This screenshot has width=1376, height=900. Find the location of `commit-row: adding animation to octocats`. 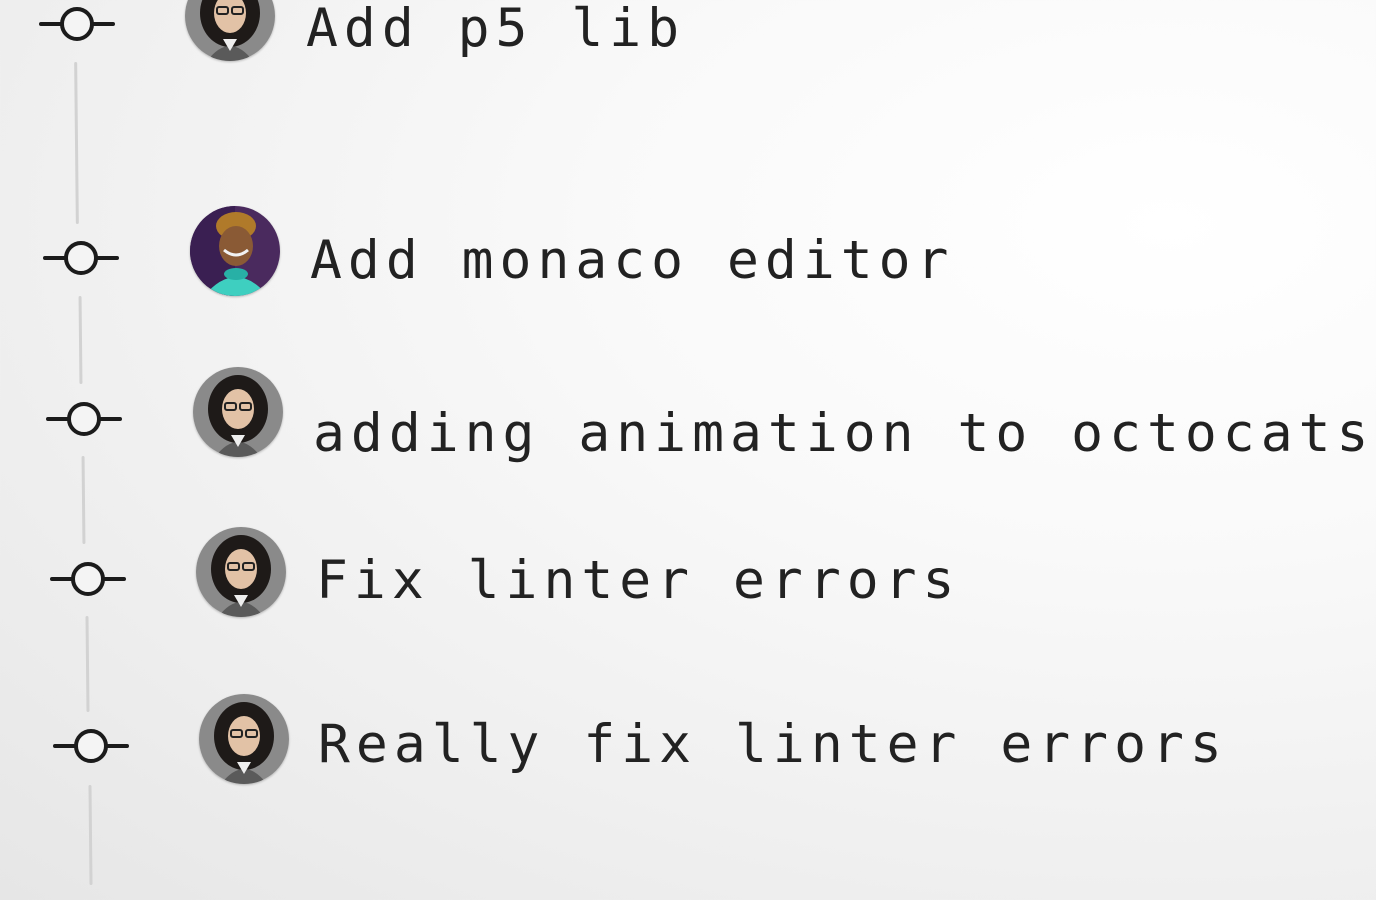

commit-row: adding animation to octocats is located at coordinates (688, 415).